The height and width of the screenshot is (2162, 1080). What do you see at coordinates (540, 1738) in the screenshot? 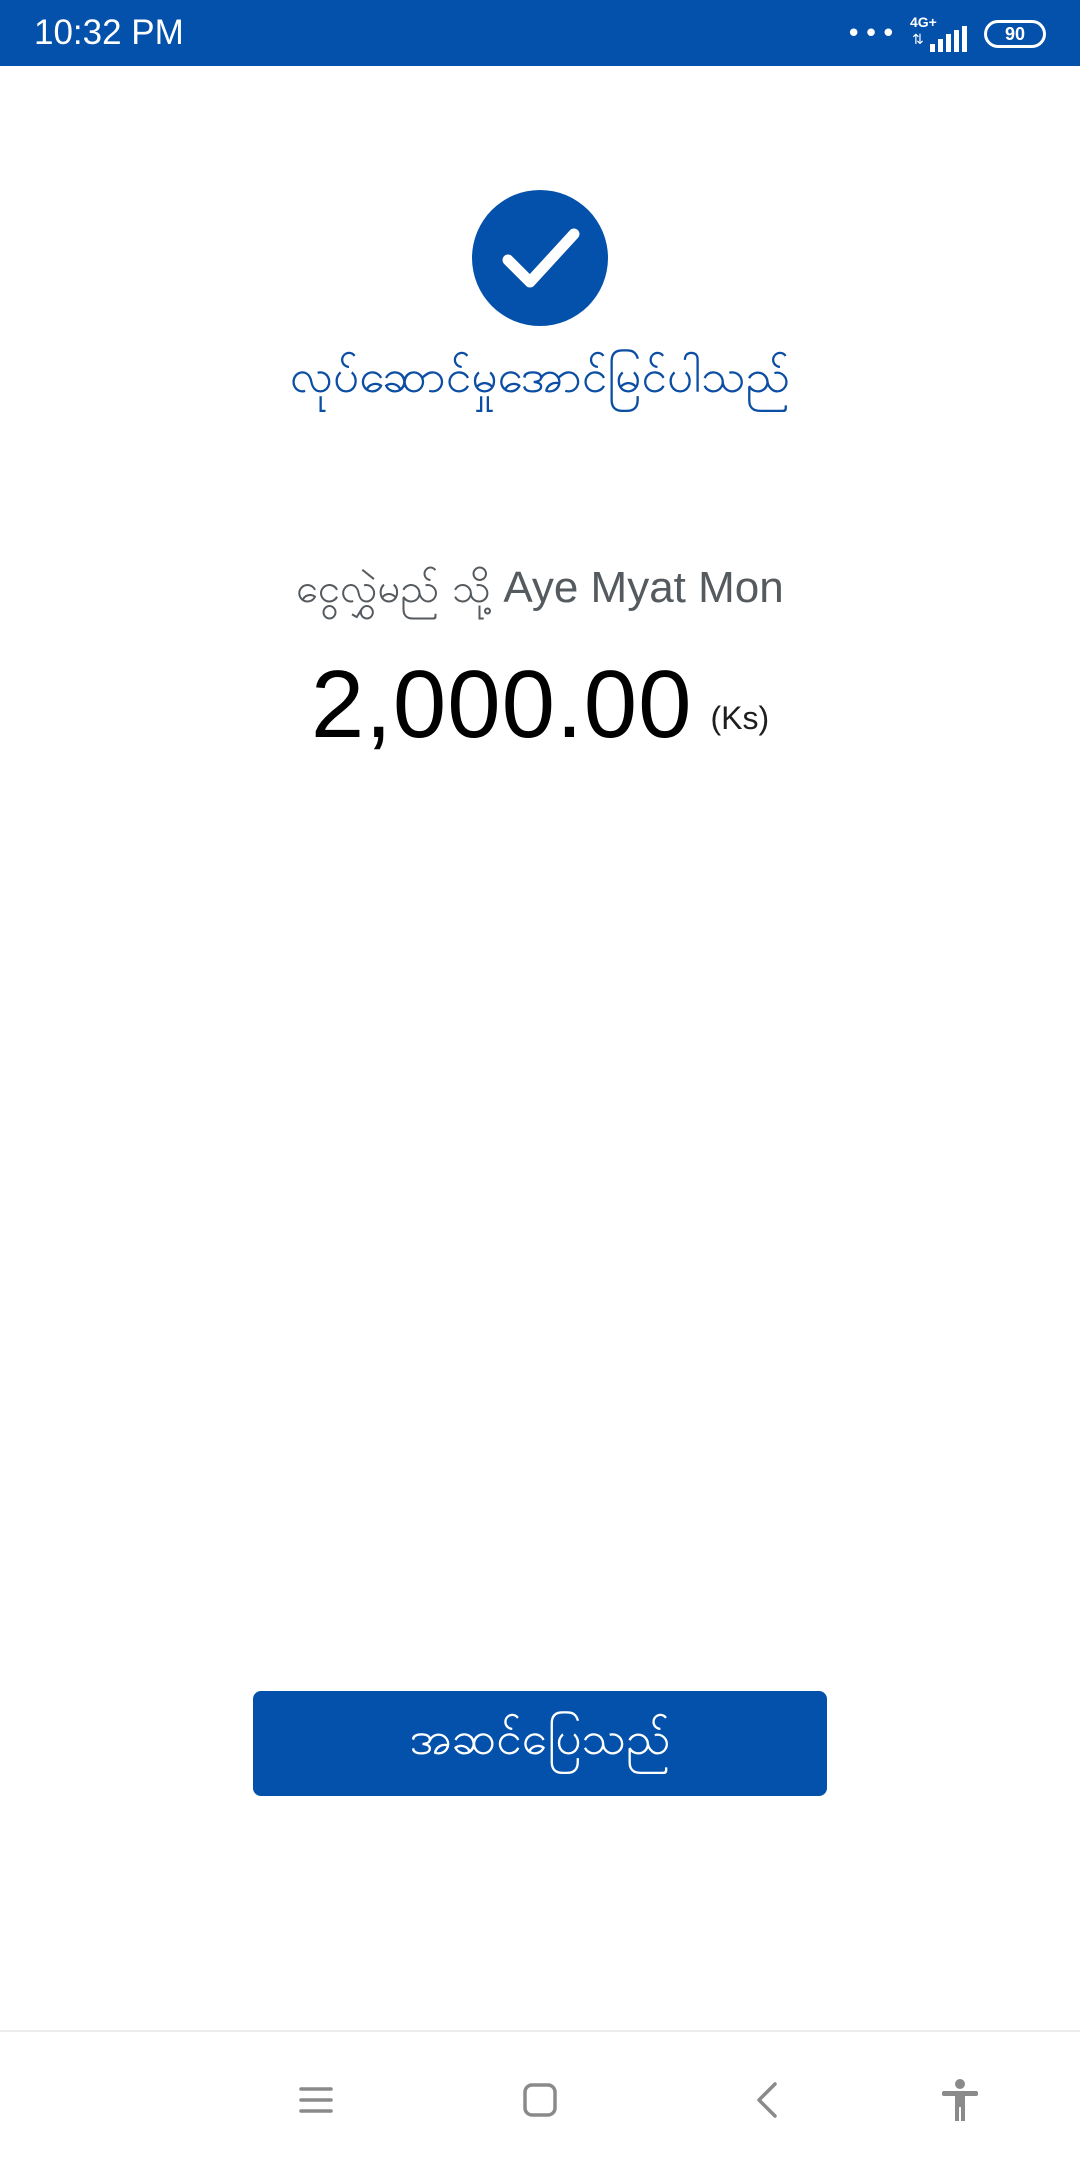
I see `done-button-label: အဆင်ပြေသည်` at bounding box center [540, 1738].